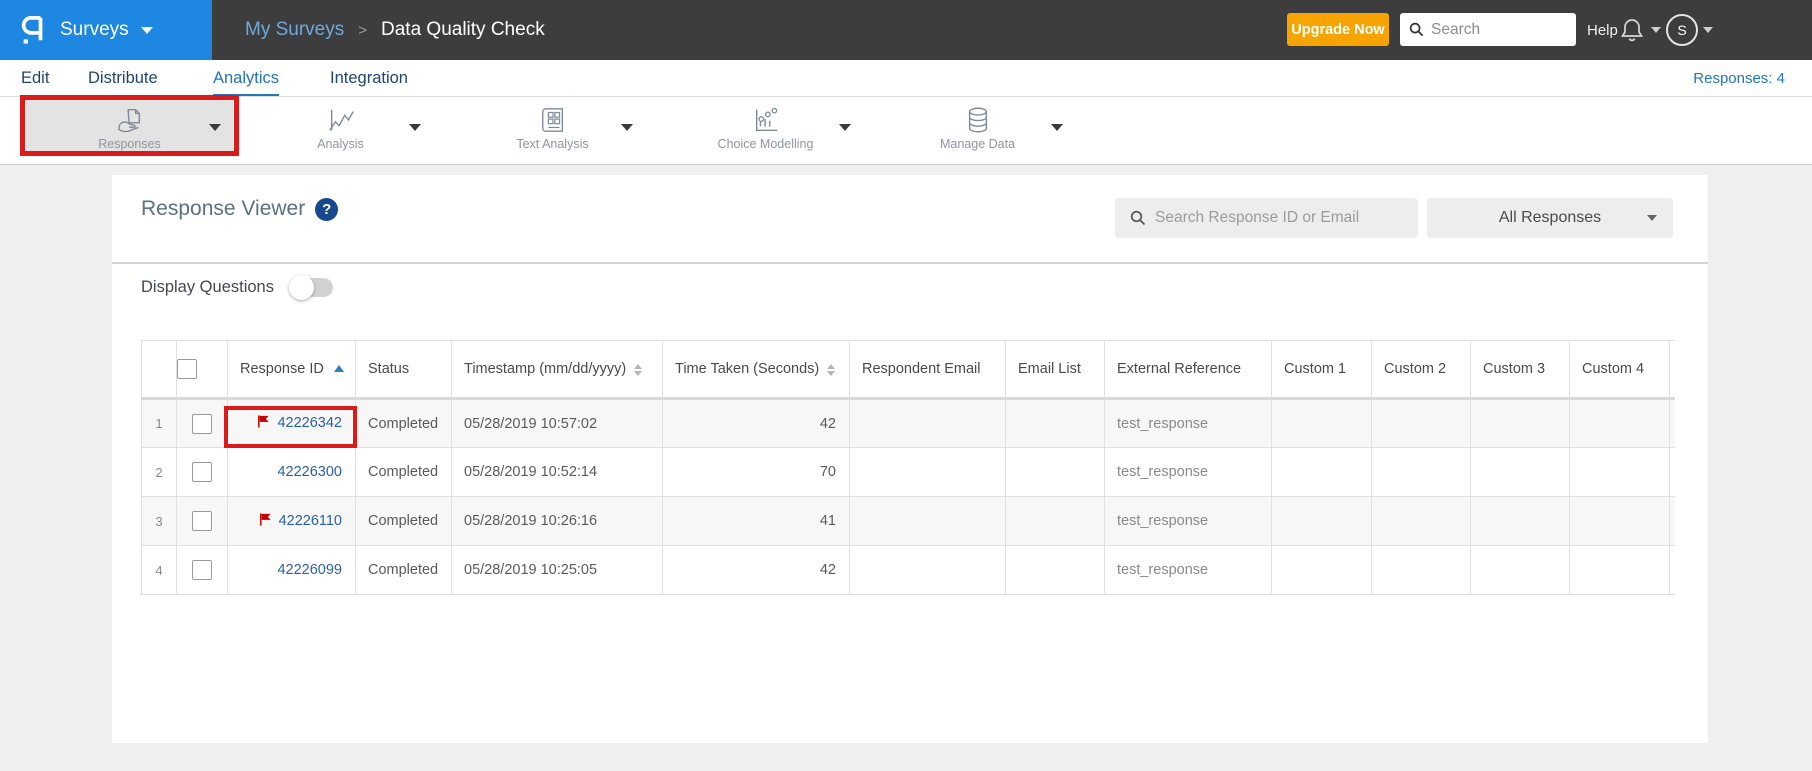  I want to click on response-filter-dropdown: All Responses, so click(1550, 218).